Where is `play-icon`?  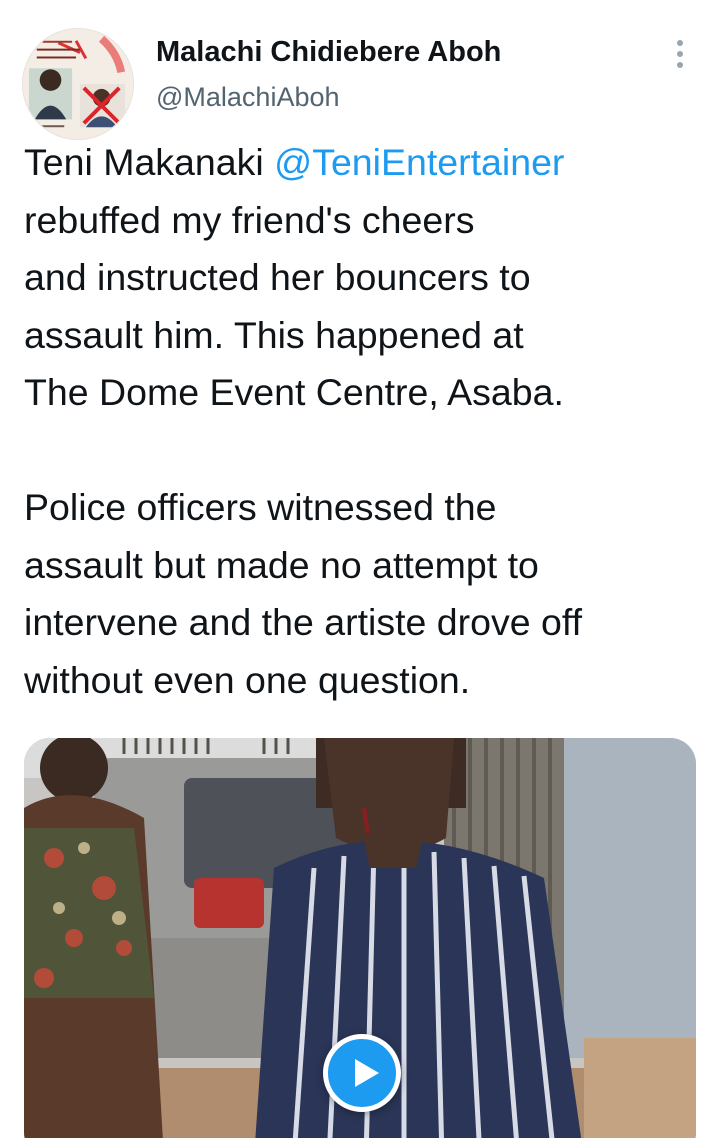 play-icon is located at coordinates (367, 1073).